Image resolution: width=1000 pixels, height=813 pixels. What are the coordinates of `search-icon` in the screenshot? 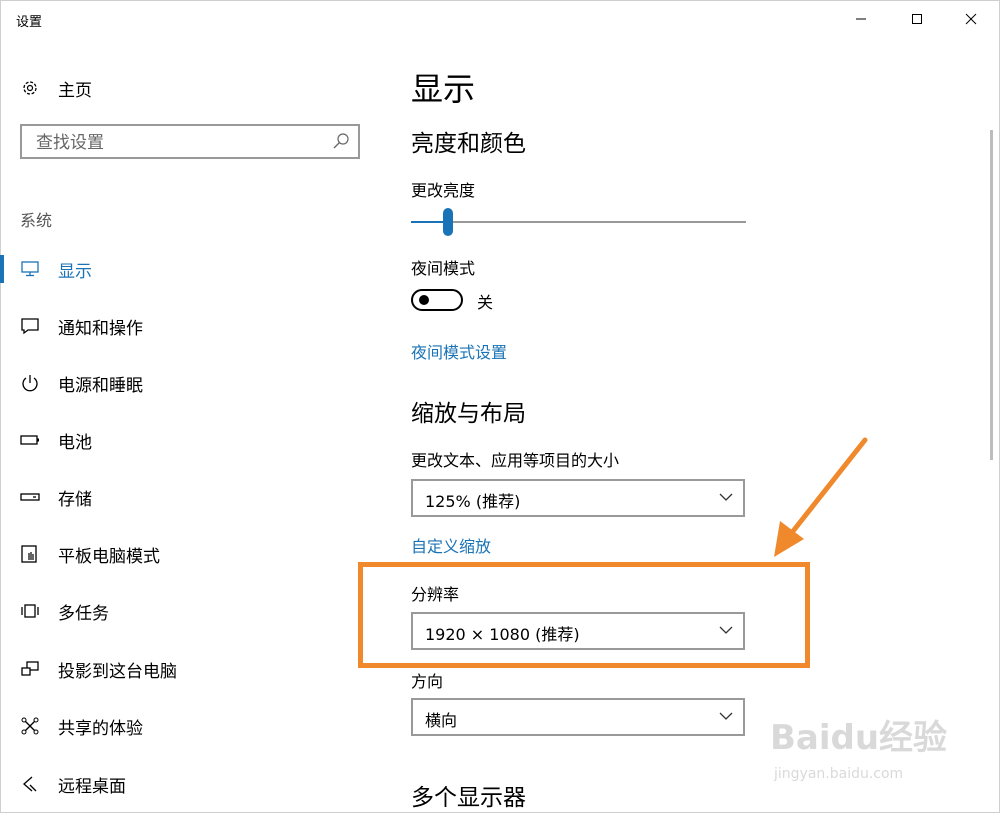 It's located at (341, 141).